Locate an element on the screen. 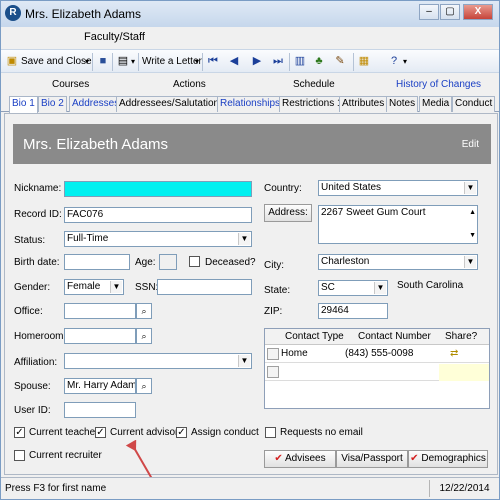 The image size is (500, 500). maximize-button: ▢ is located at coordinates (450, 12).